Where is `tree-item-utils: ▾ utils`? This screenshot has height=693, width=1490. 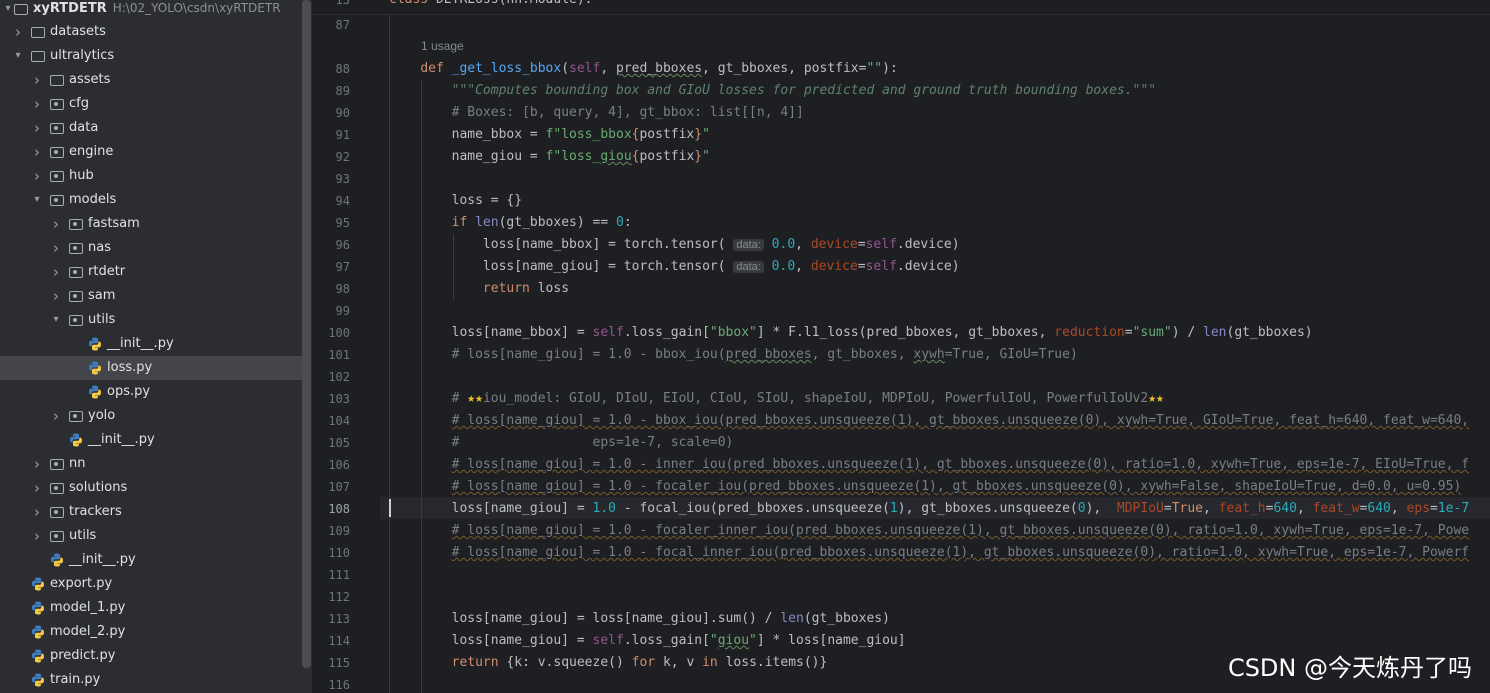
tree-item-utils: ▾ utils is located at coordinates (151, 320).